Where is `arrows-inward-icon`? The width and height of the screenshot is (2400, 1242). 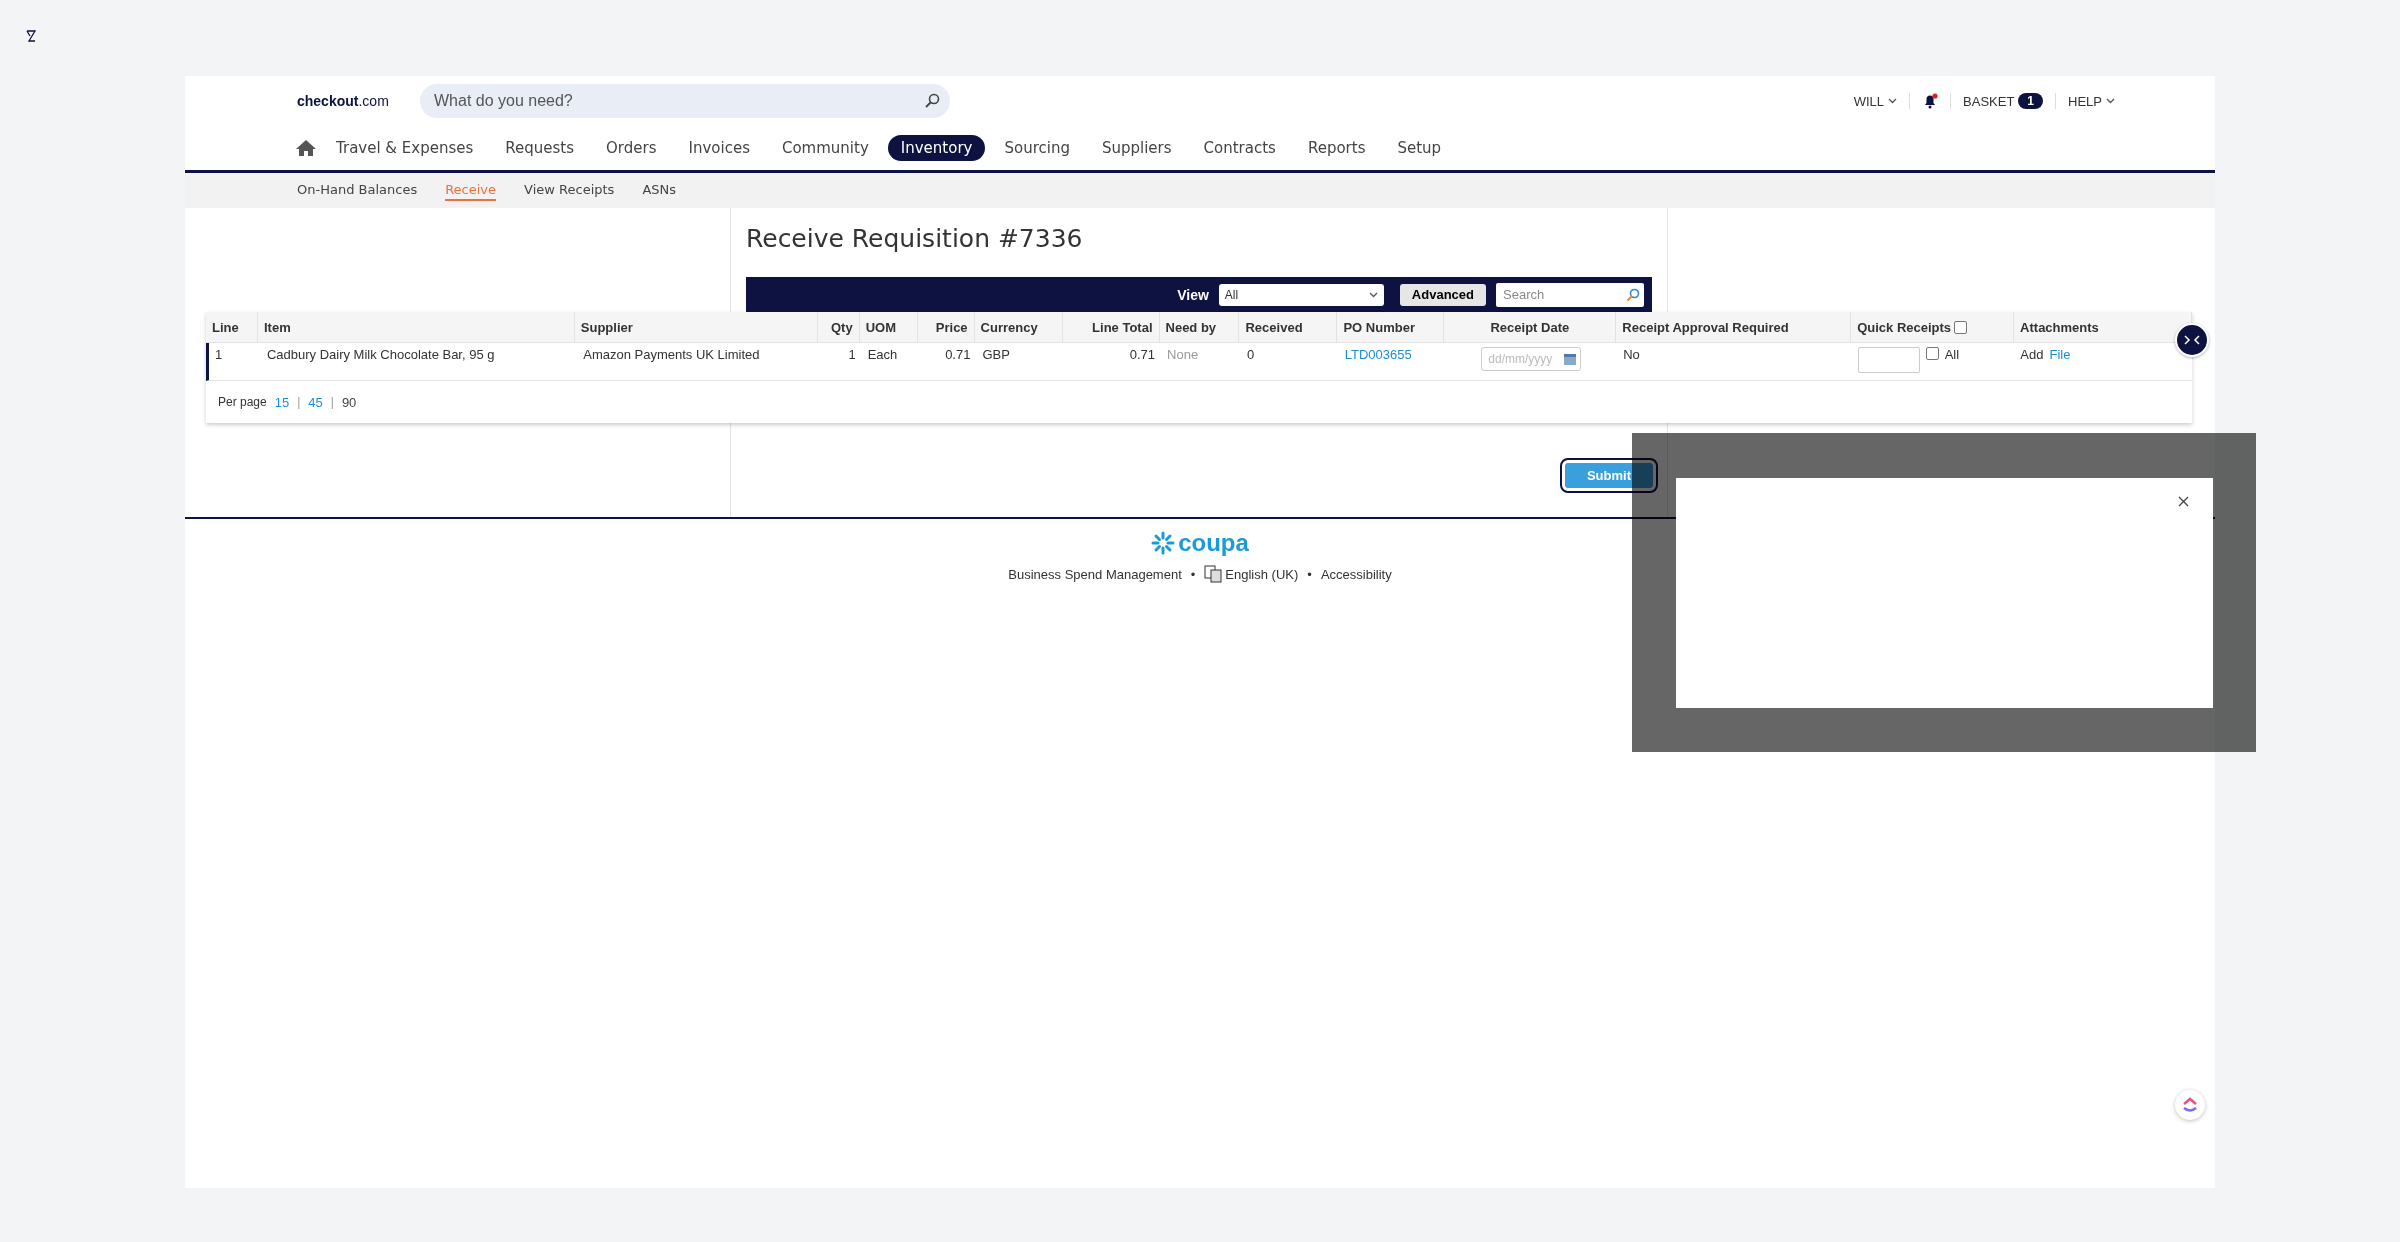 arrows-inward-icon is located at coordinates (2192, 340).